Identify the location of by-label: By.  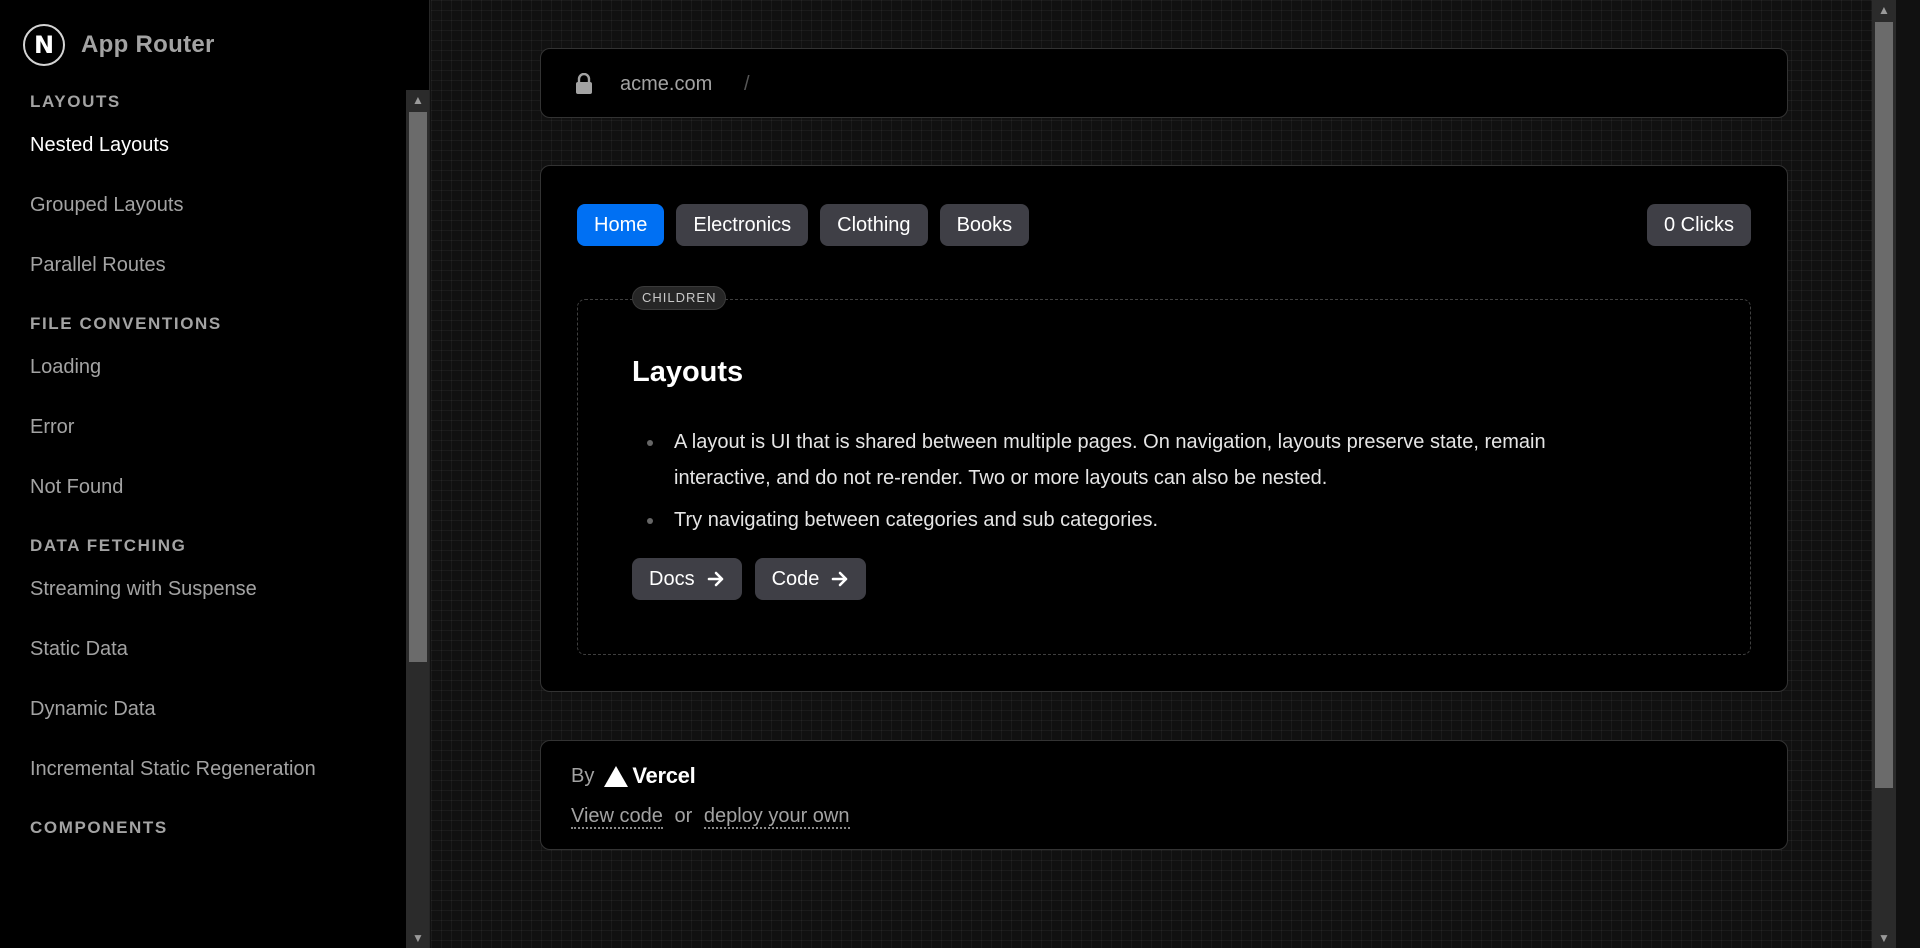
(583, 775).